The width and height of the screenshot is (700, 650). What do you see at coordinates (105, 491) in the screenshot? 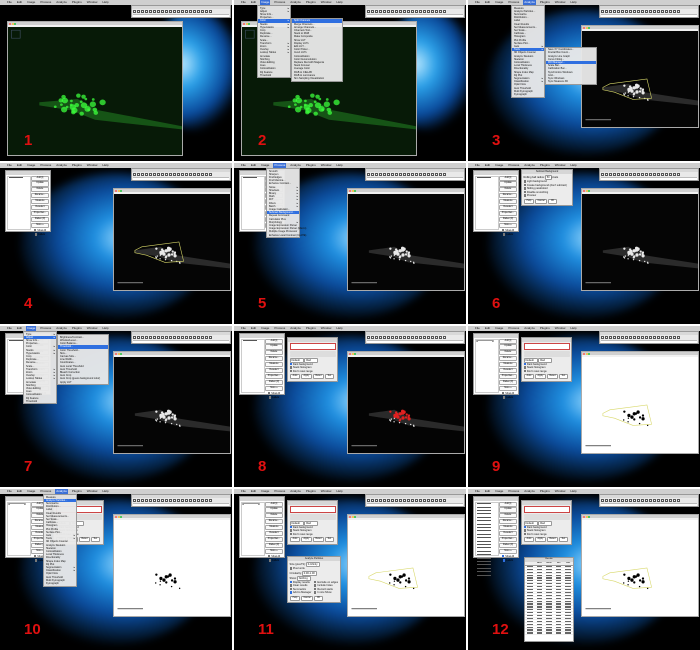
I see `menu-help: Help` at bounding box center [105, 491].